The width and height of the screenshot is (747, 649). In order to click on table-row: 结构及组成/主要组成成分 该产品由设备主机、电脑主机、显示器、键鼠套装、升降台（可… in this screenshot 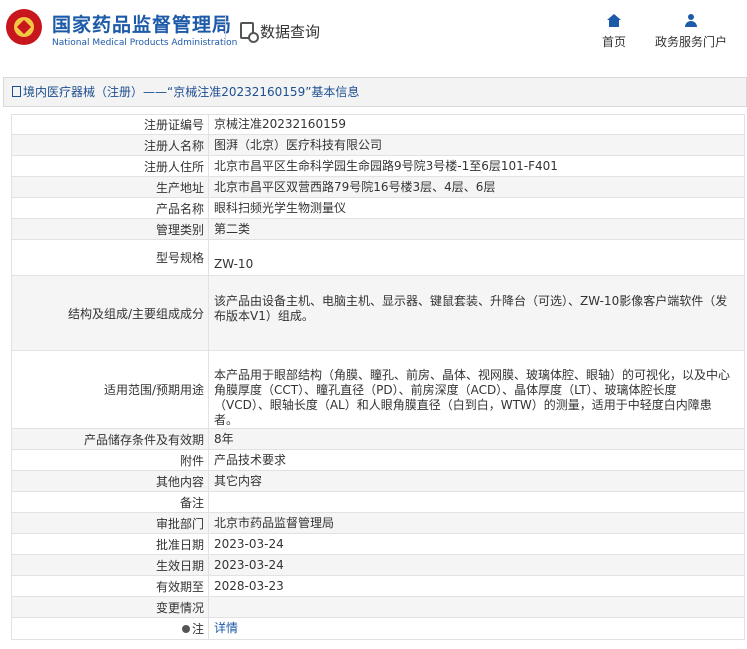, I will do `click(378, 313)`.